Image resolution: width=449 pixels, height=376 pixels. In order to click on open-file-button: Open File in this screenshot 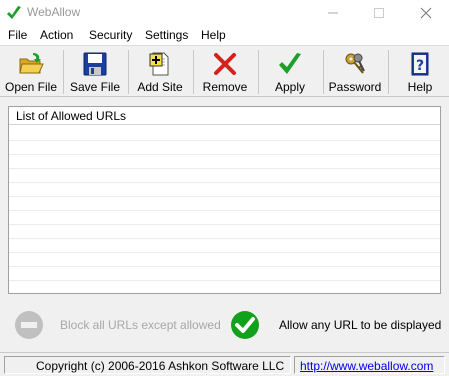, I will do `click(31, 72)`.